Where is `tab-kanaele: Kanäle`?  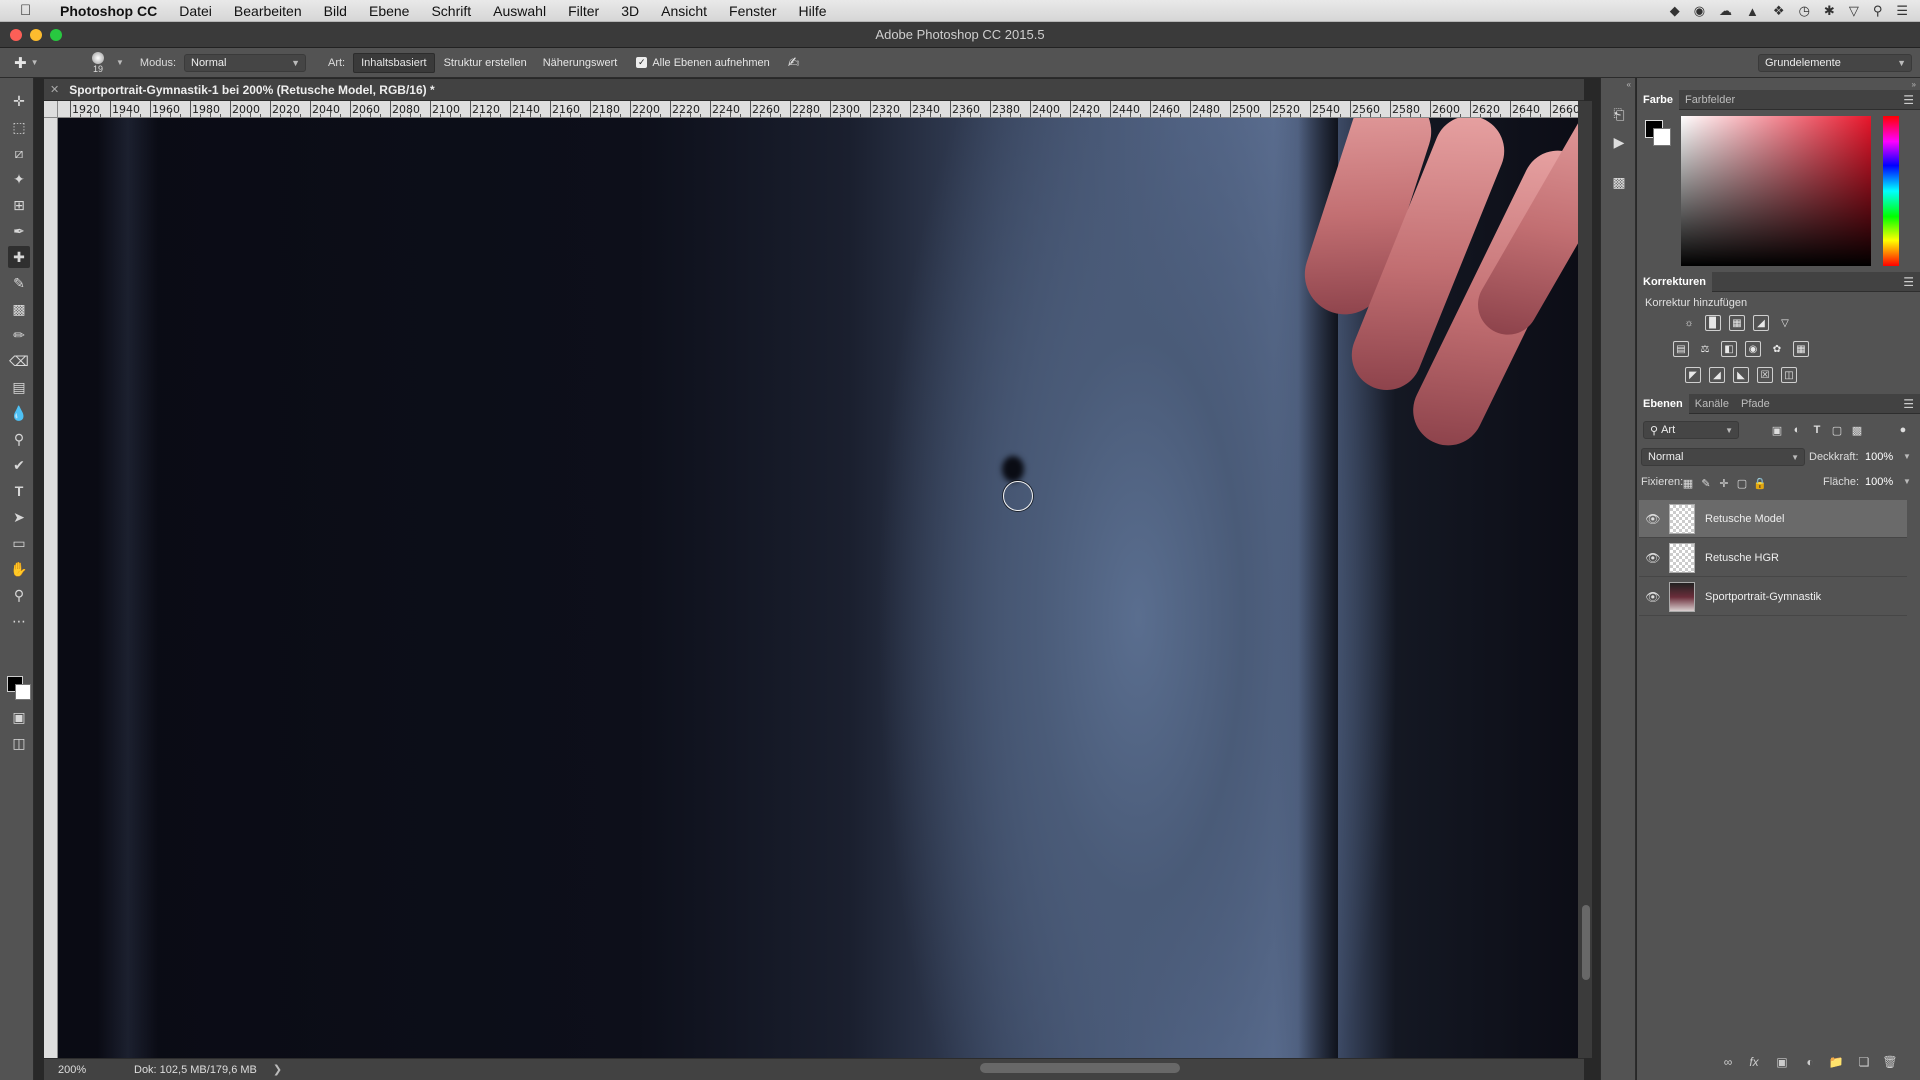
tab-kanaele: Kanäle is located at coordinates (1712, 404).